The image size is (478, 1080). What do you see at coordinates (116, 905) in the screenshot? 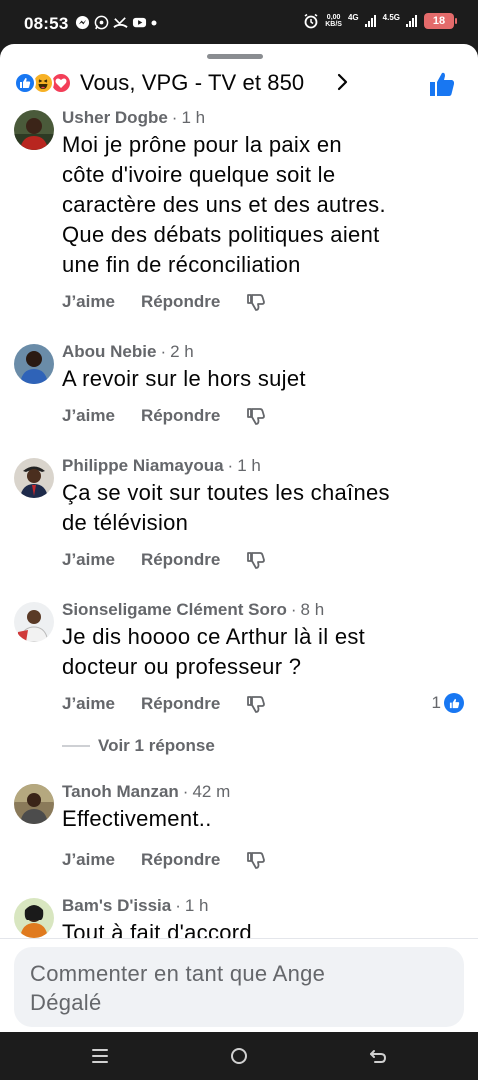
I see `comment-author: Bam's D'issia` at bounding box center [116, 905].